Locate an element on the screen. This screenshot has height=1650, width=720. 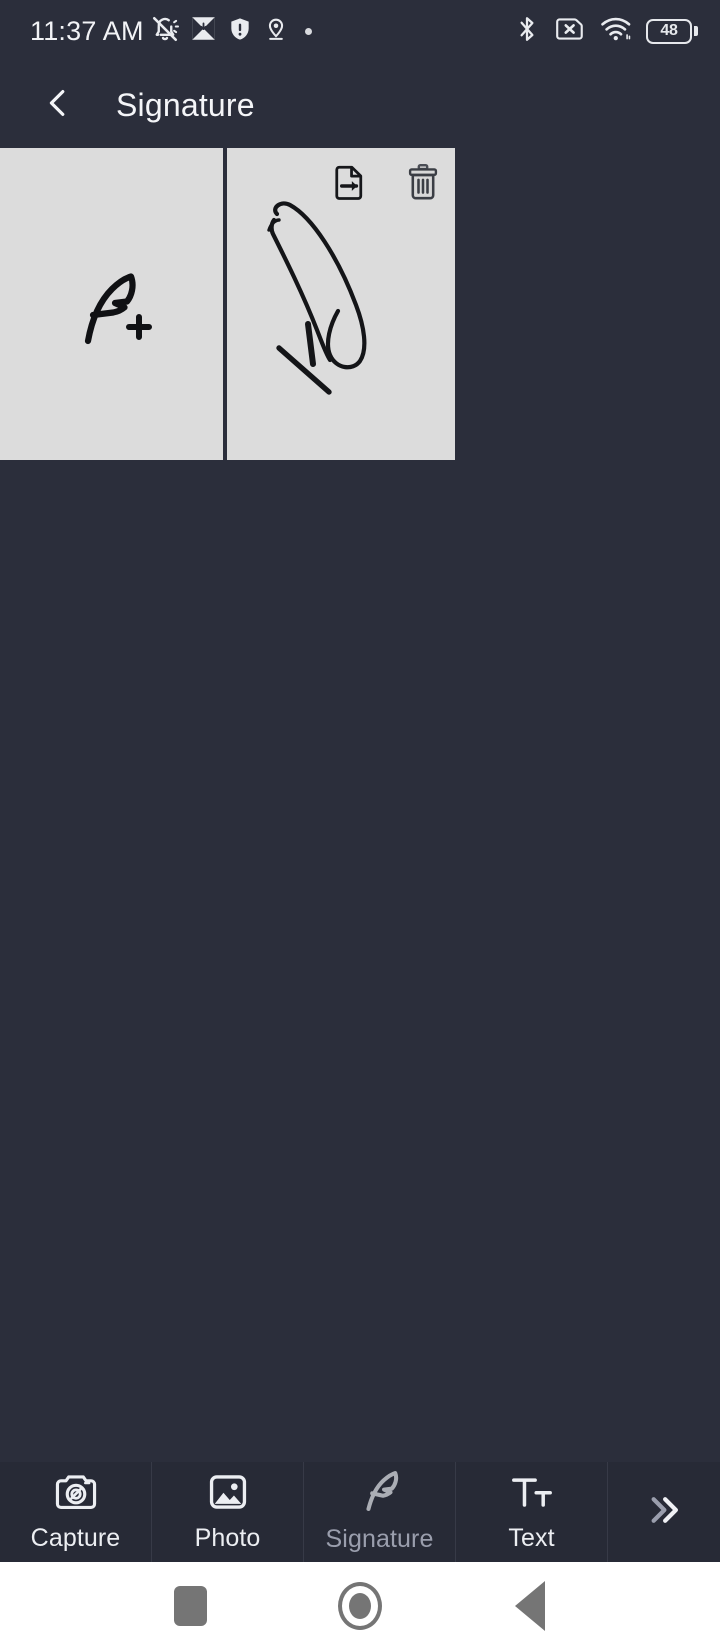
bell-muted-icon is located at coordinates (165, 31).